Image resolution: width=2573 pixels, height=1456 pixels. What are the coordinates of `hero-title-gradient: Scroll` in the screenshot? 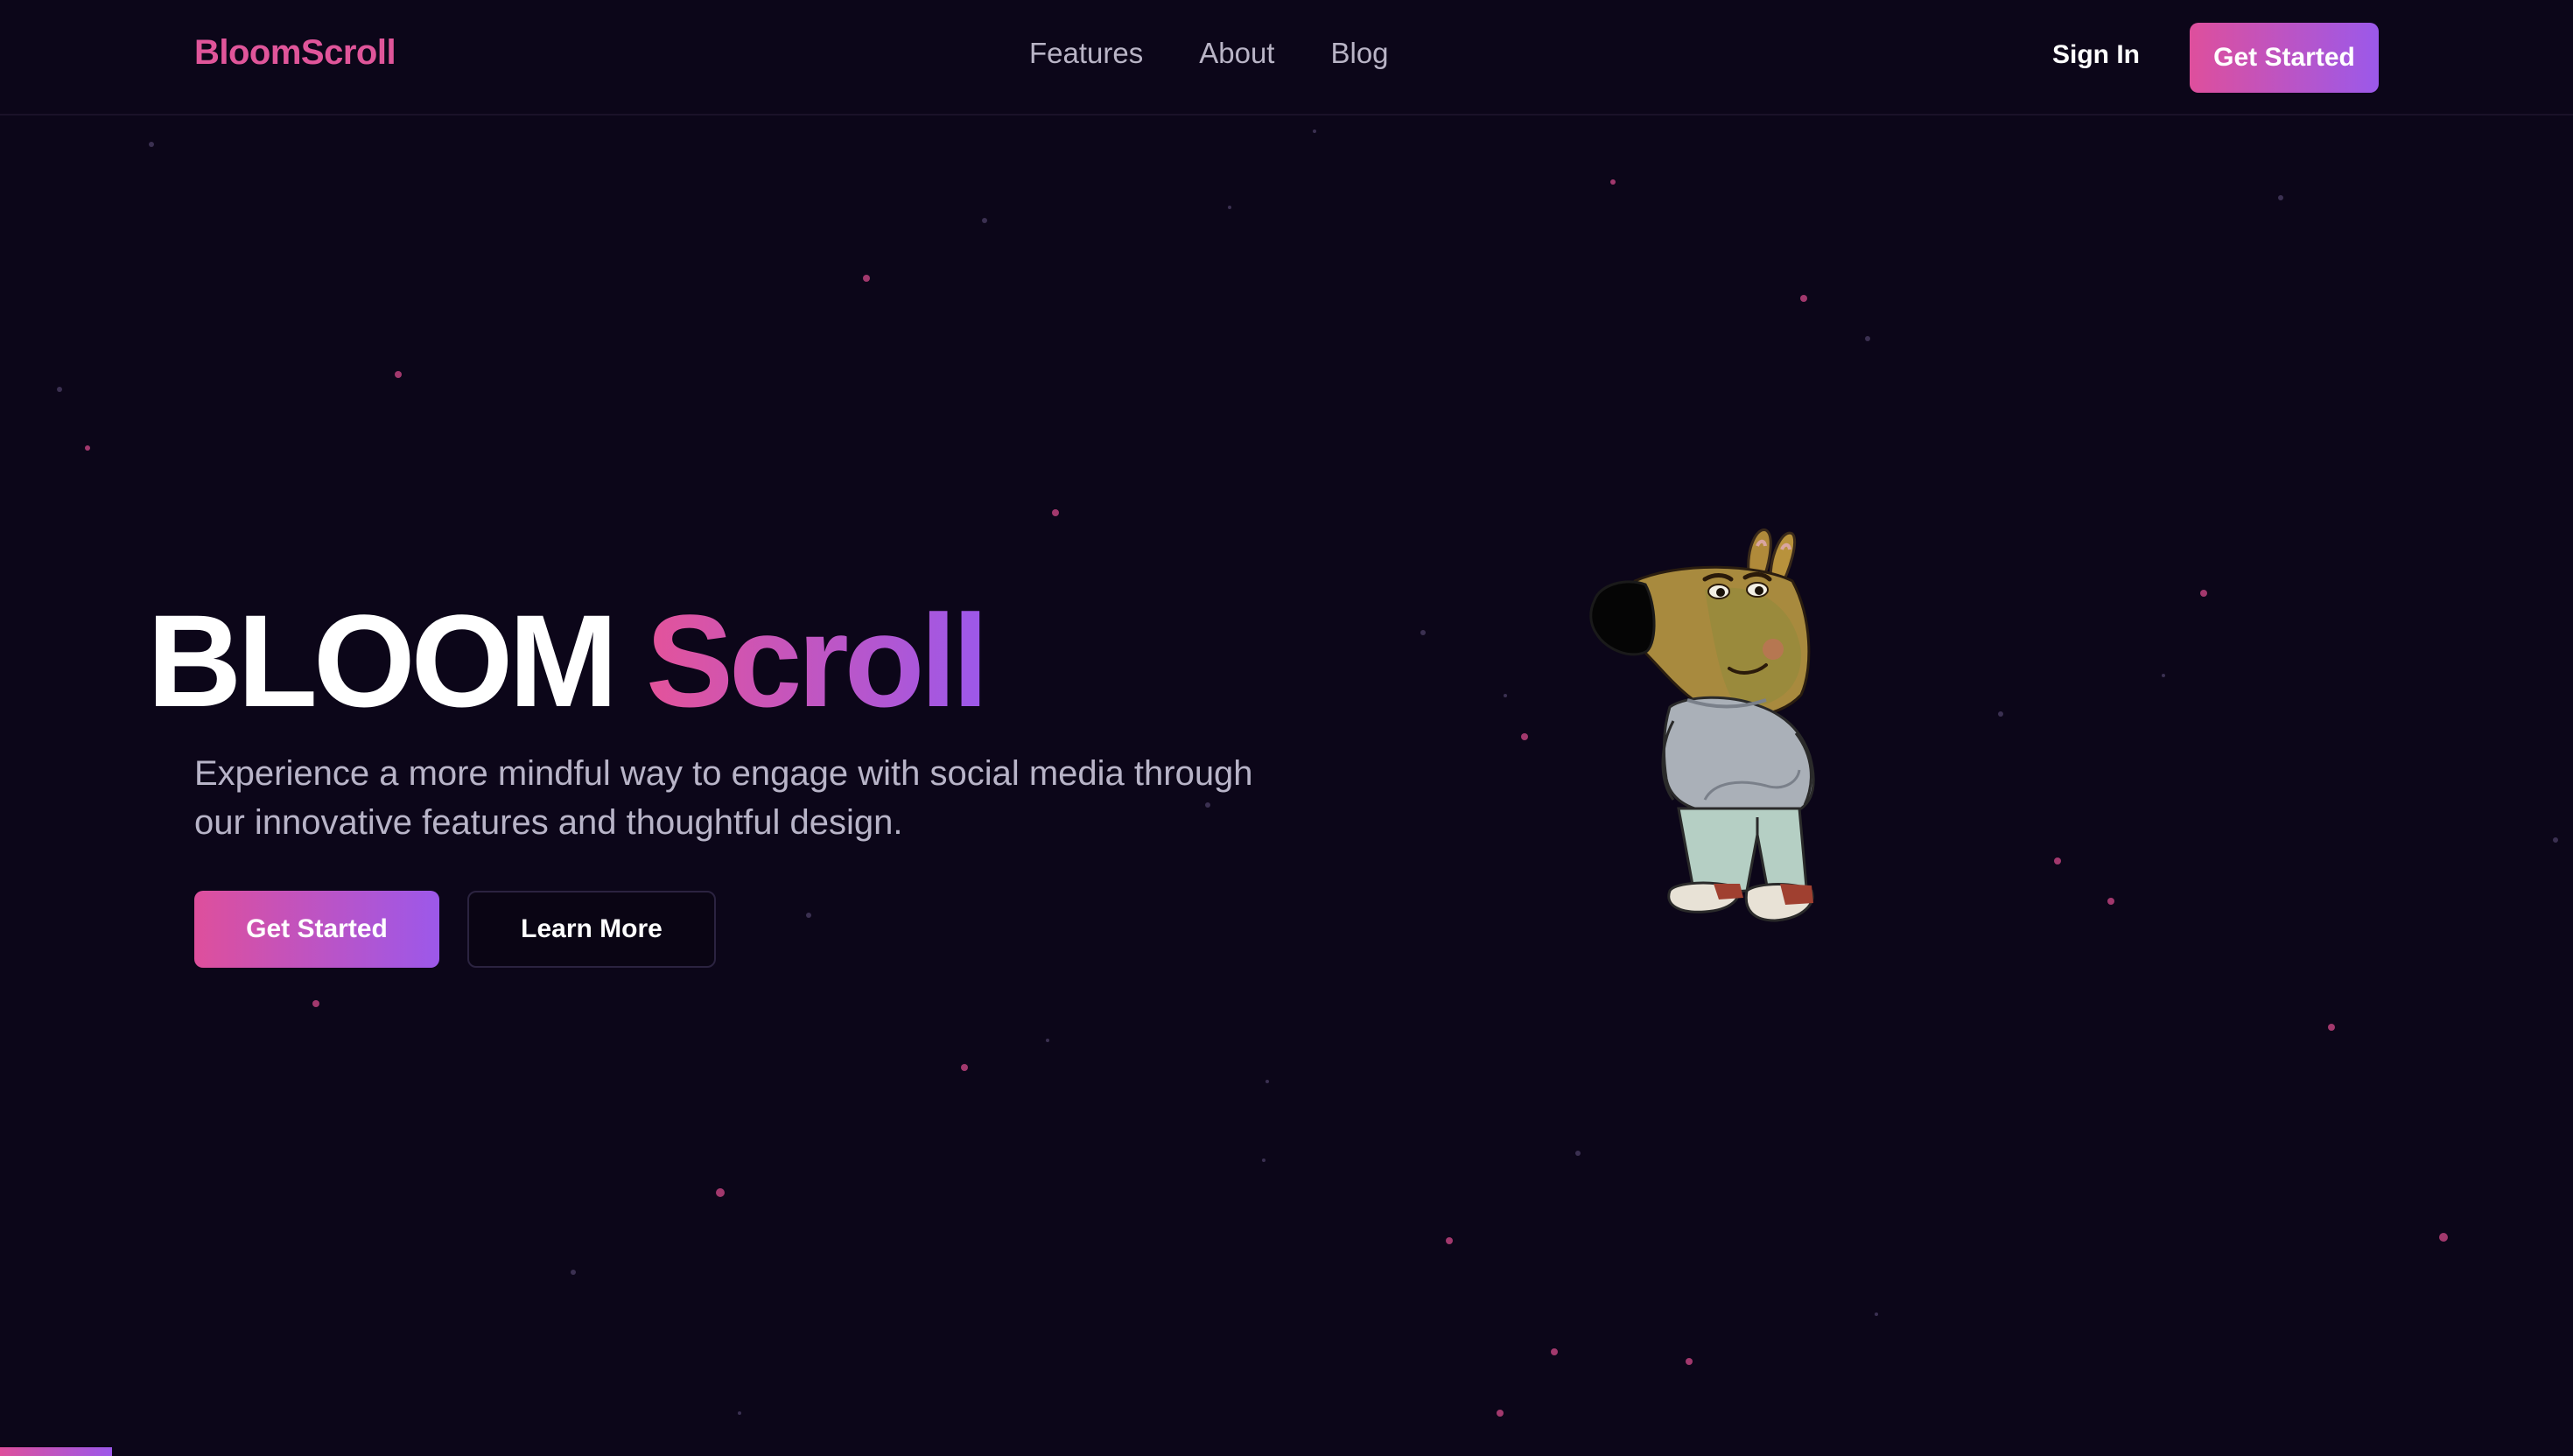 It's located at (817, 660).